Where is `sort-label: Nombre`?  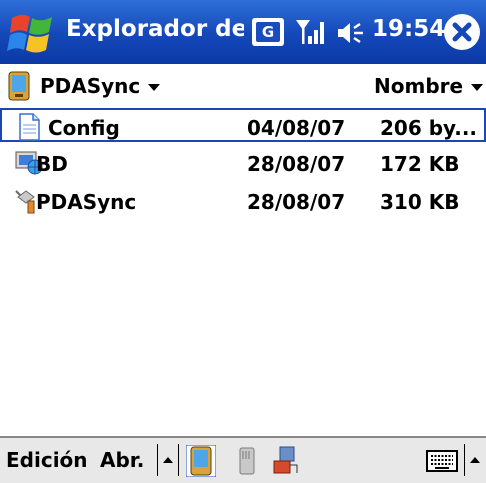
sort-label: Nombre is located at coordinates (419, 86).